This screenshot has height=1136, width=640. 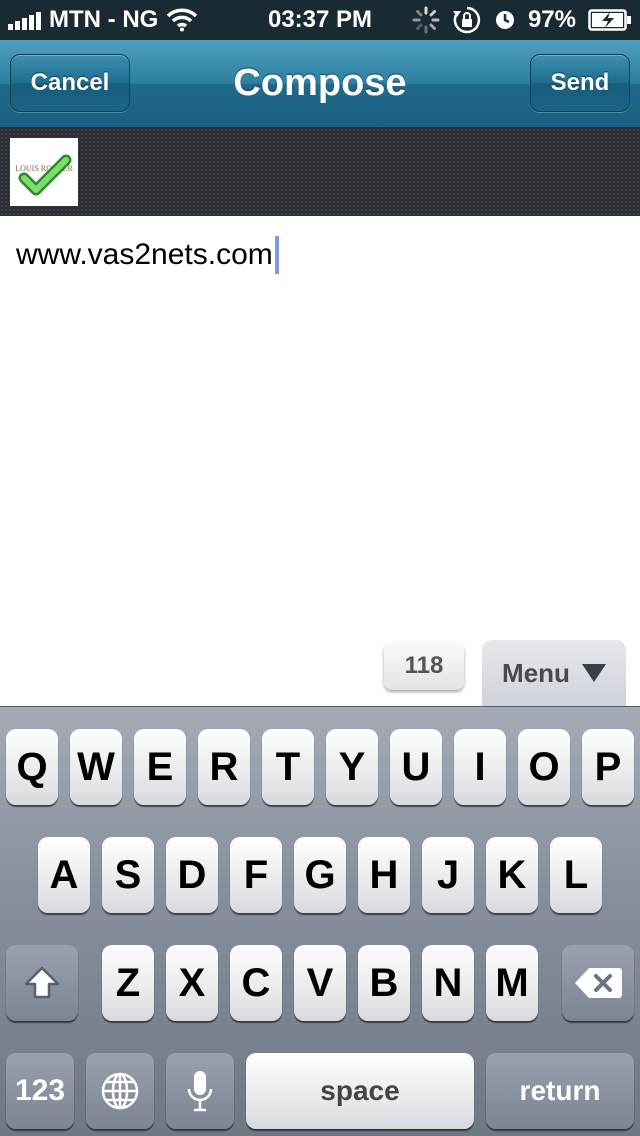 I want to click on menu-button: Menu, so click(x=554, y=673).